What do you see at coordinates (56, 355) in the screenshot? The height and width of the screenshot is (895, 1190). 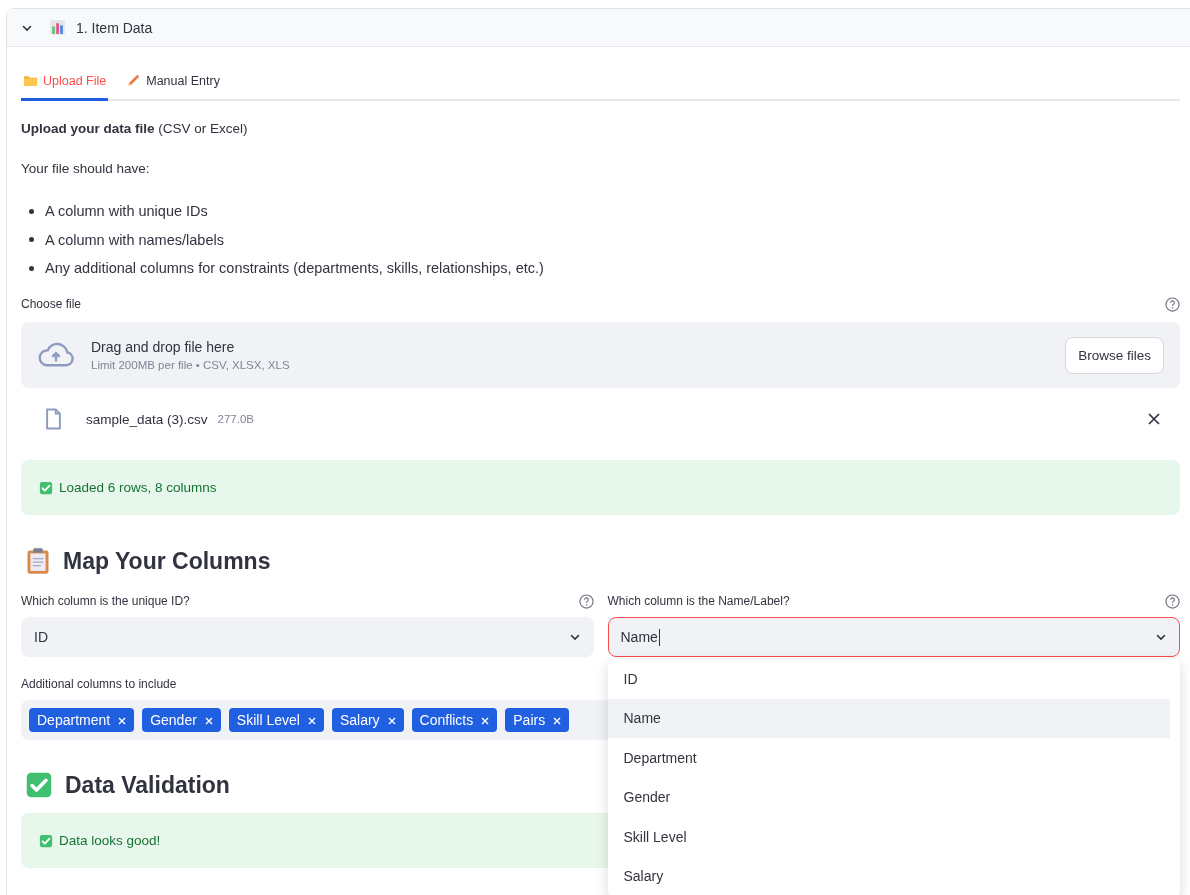 I see `cloud-upload-icon` at bounding box center [56, 355].